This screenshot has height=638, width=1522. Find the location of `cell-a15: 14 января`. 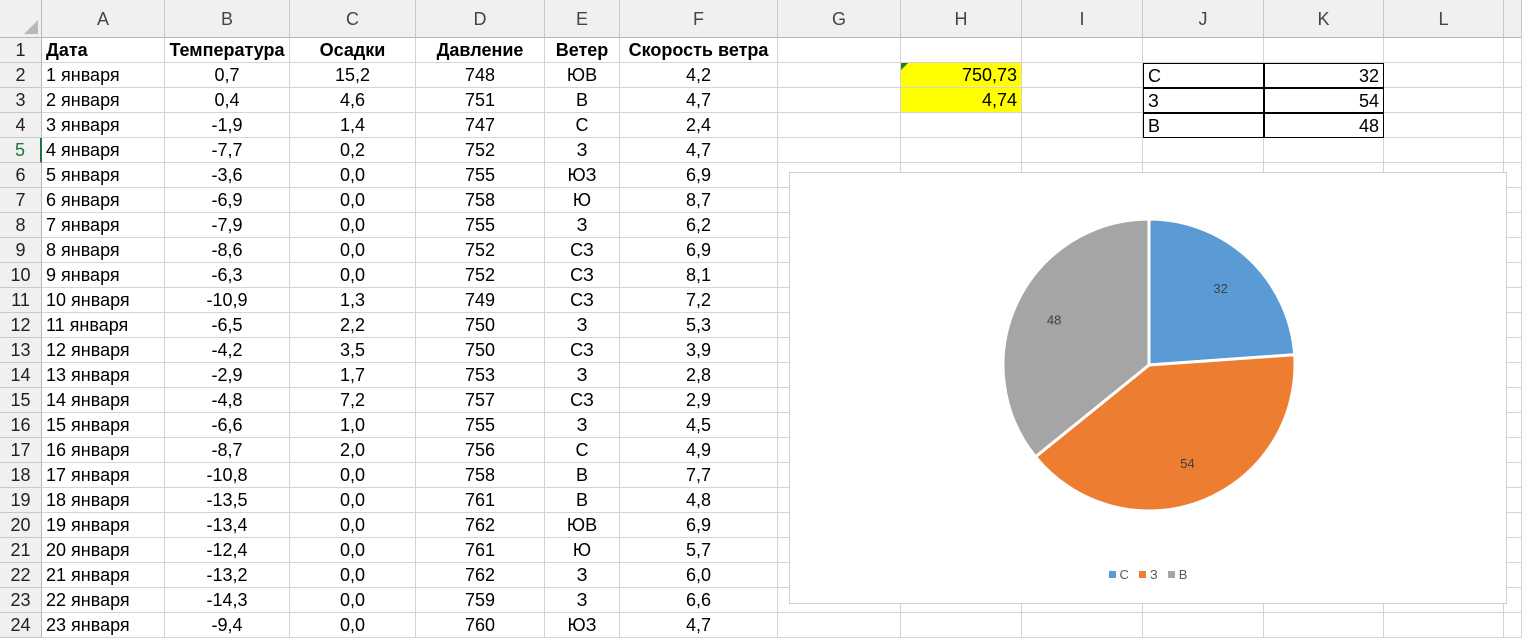

cell-a15: 14 января is located at coordinates (103, 400).